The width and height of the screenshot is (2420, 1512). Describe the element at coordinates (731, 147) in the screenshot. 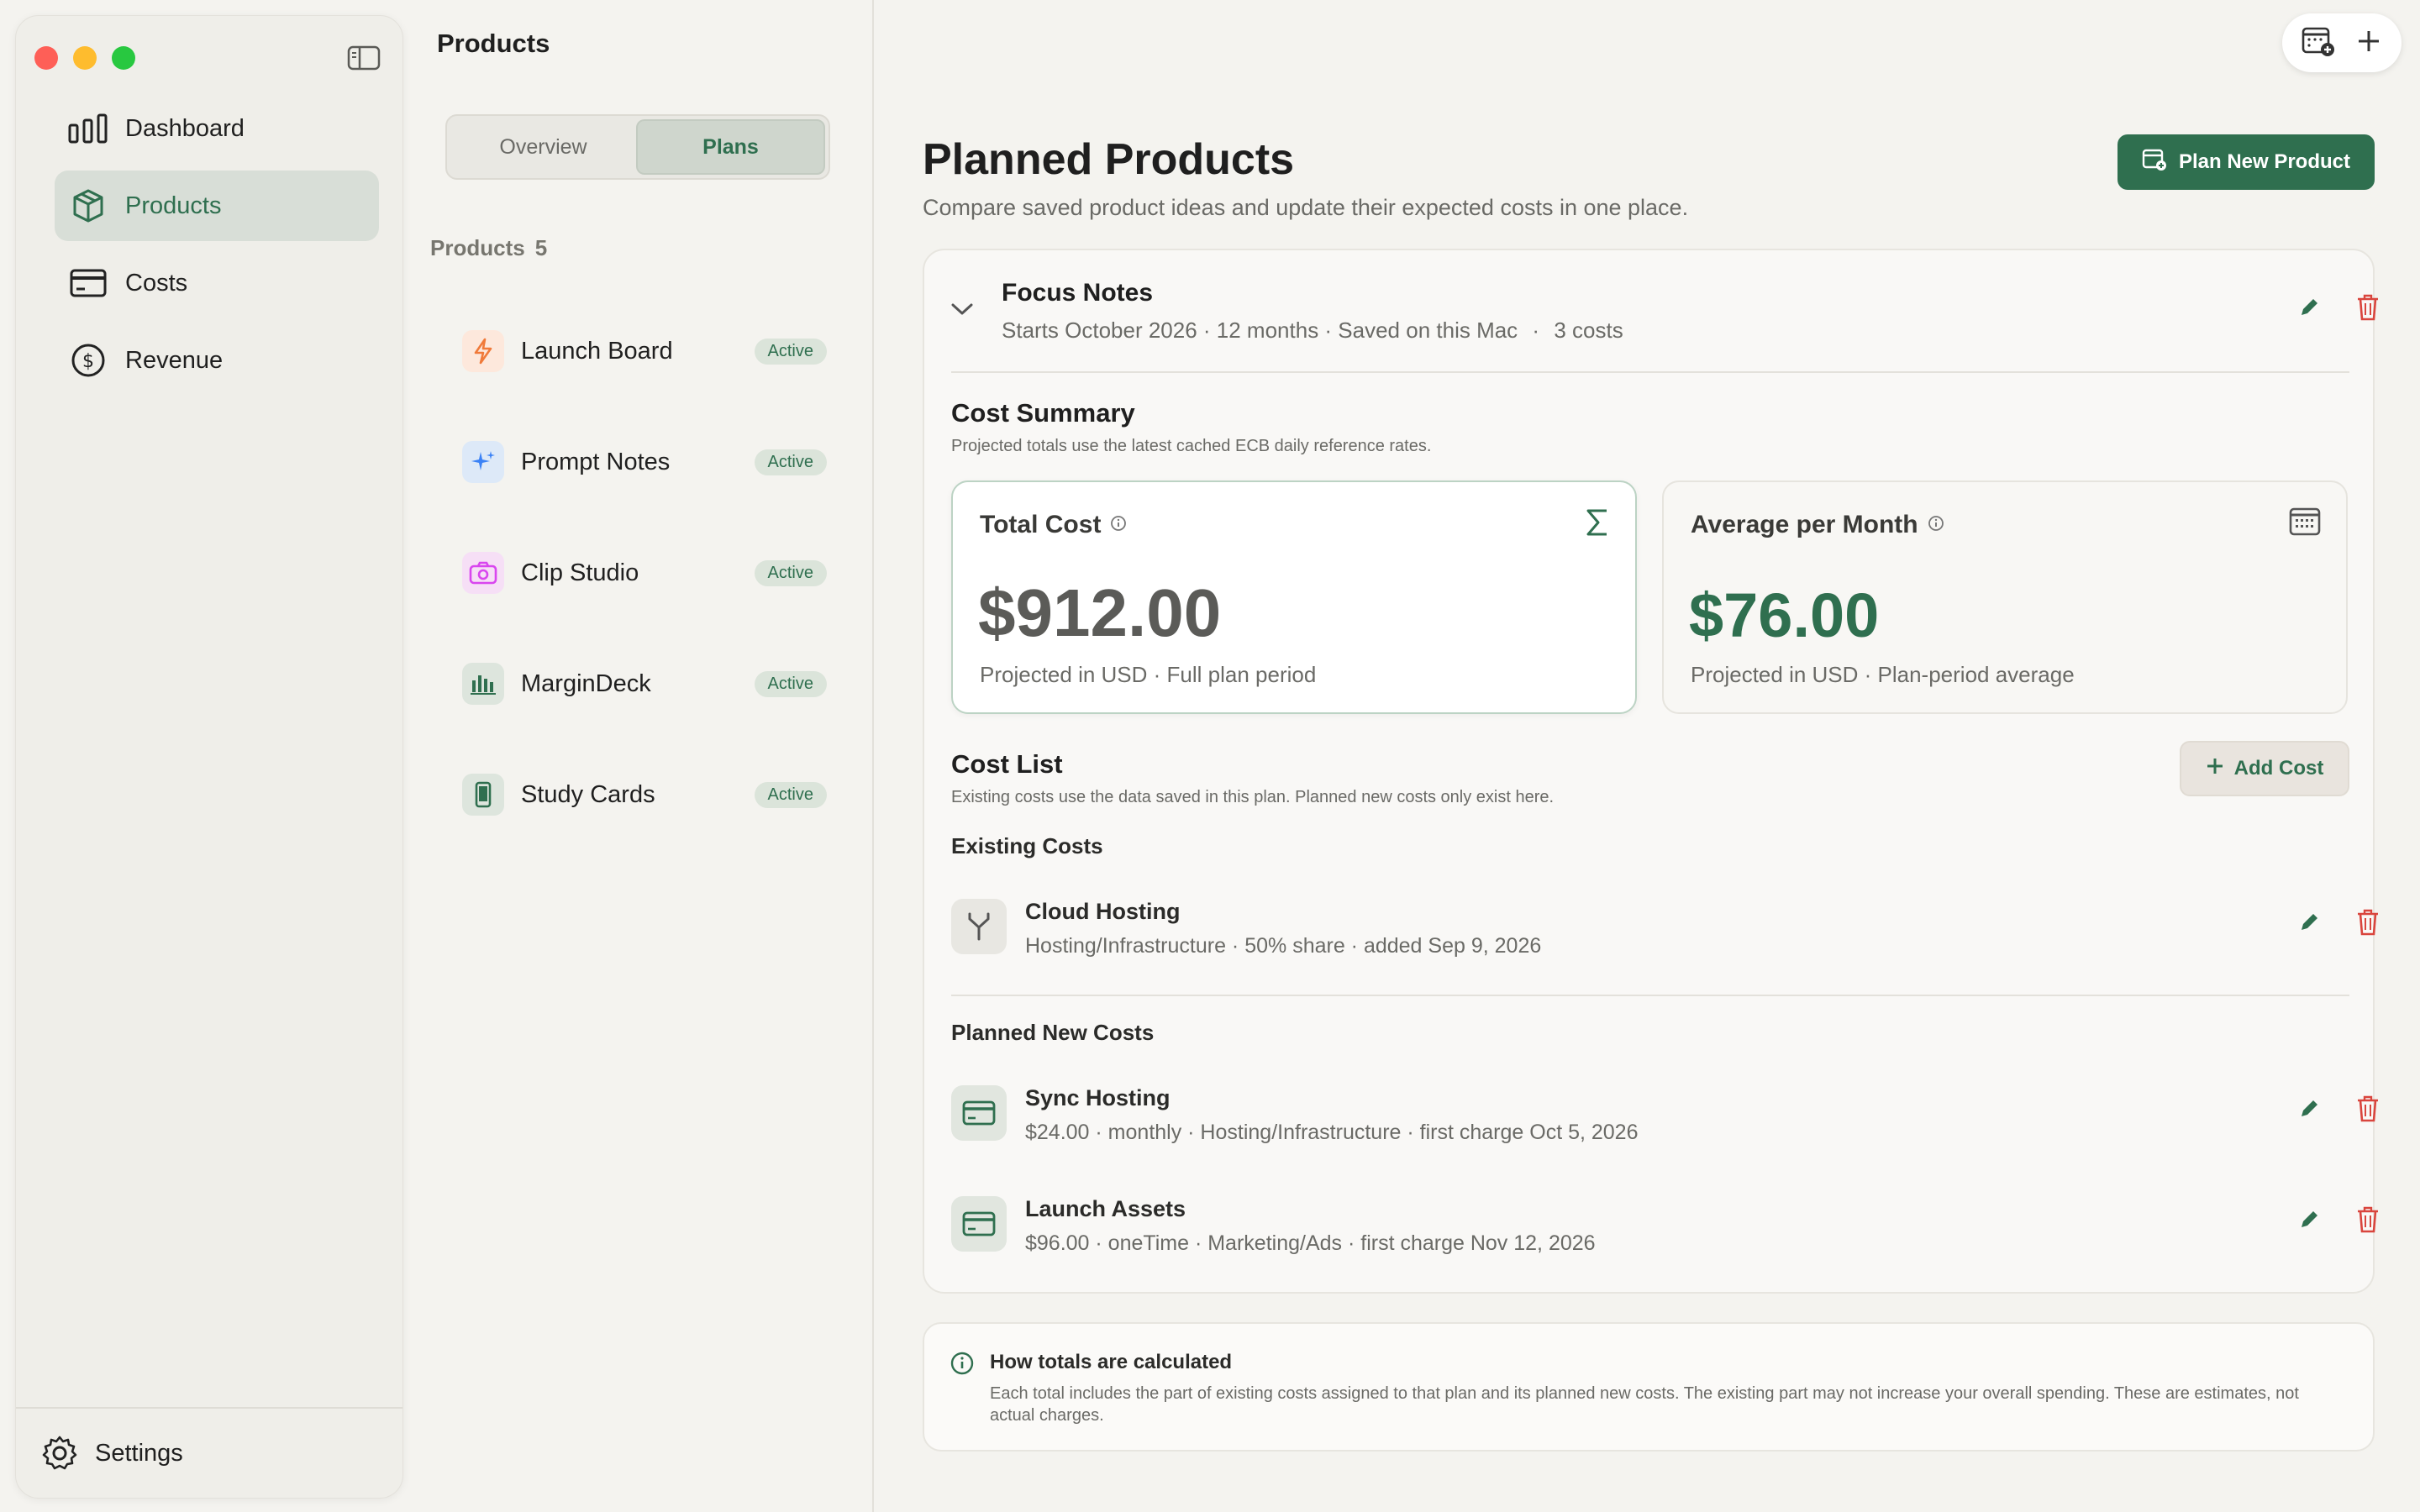

I see `tab-plans: Plans` at that location.